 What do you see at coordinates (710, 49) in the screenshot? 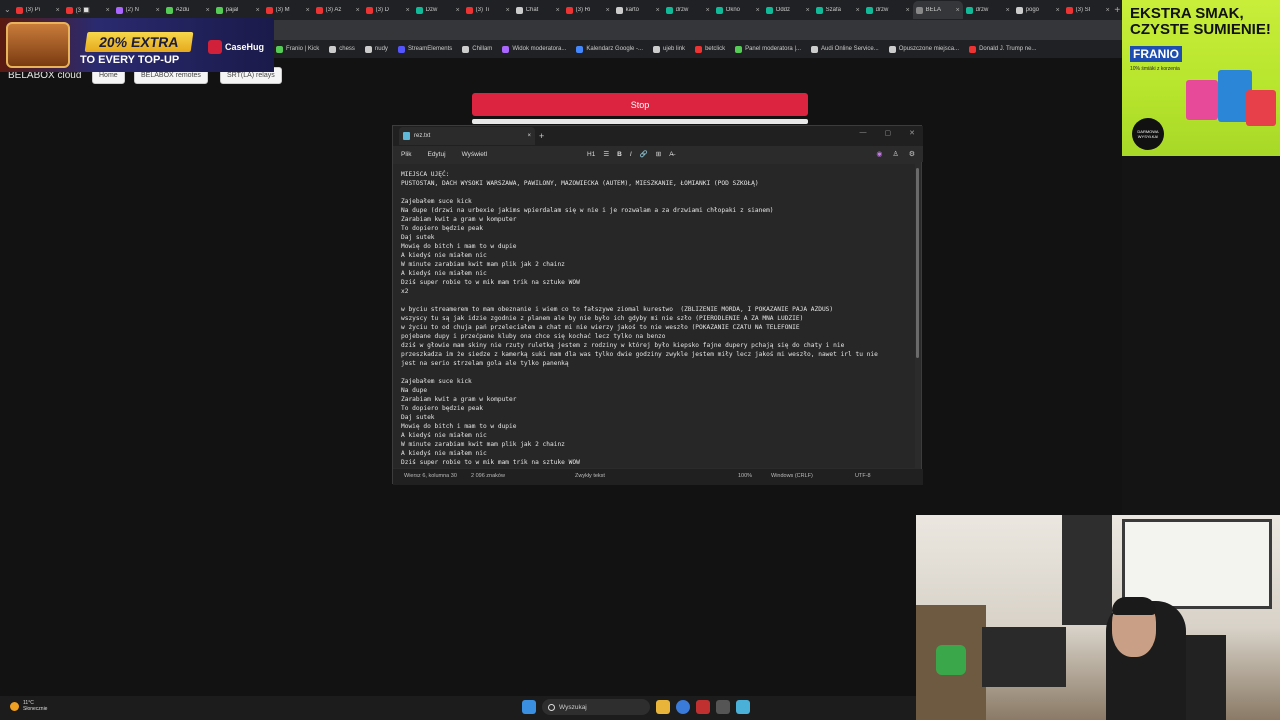
I see `bookmark-item: betclick` at bounding box center [710, 49].